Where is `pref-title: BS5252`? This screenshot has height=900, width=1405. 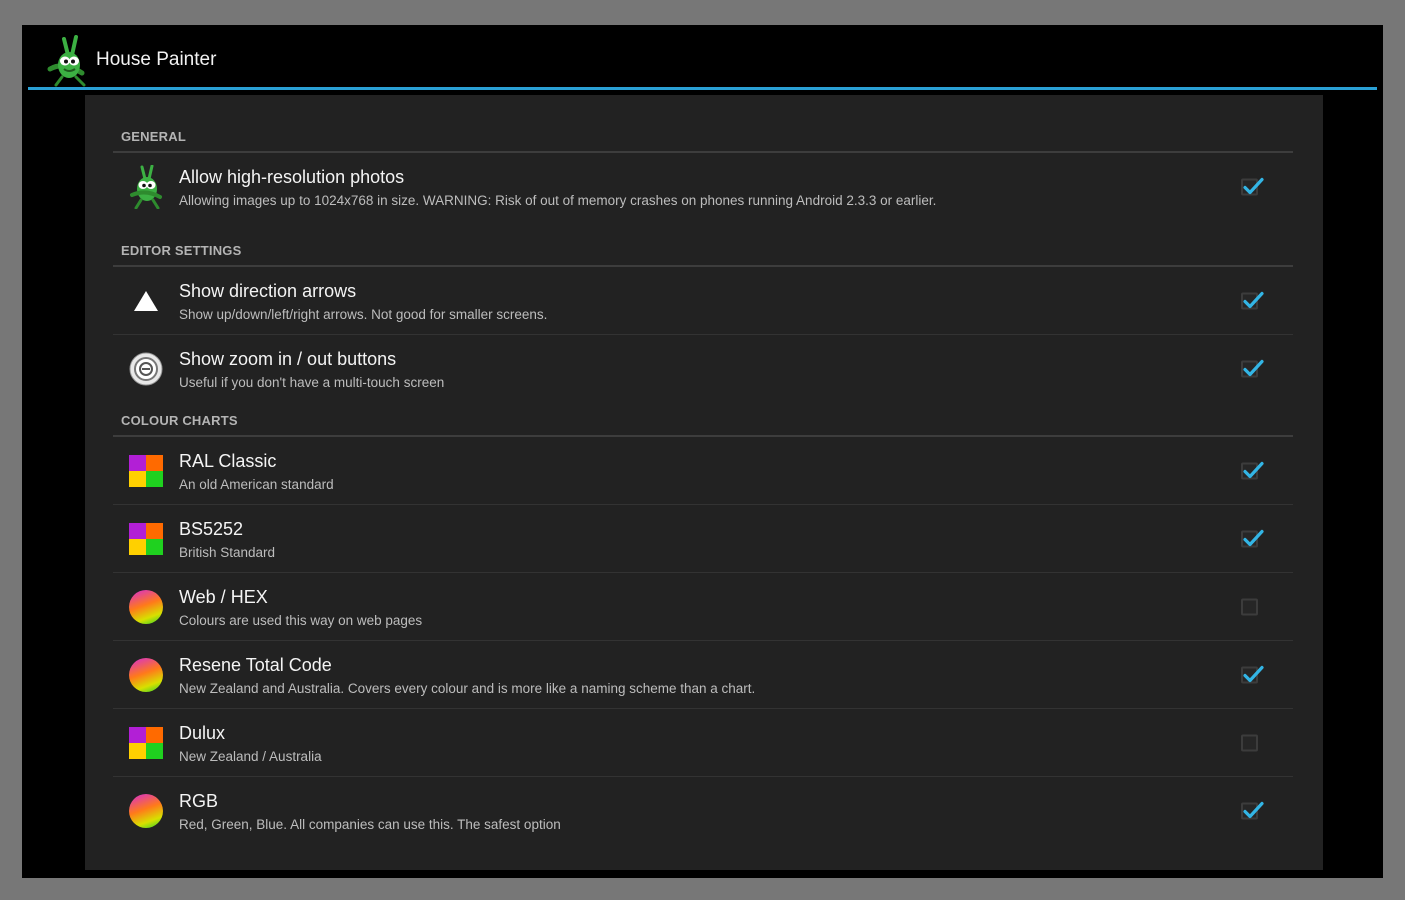
pref-title: BS5252 is located at coordinates (211, 529).